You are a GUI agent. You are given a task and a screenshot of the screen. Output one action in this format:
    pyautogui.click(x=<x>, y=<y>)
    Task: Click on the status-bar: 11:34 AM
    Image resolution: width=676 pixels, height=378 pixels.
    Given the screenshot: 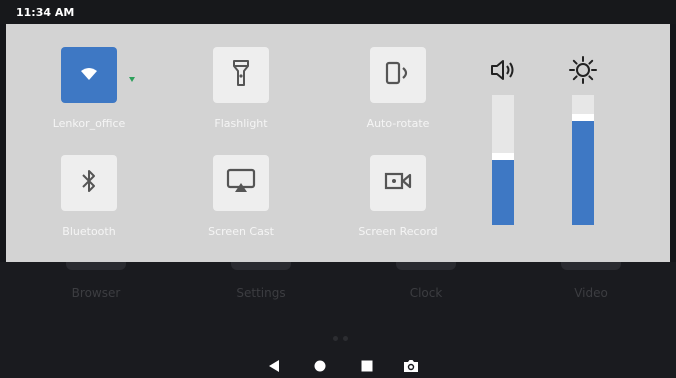 What is the action you would take?
    pyautogui.click(x=338, y=12)
    